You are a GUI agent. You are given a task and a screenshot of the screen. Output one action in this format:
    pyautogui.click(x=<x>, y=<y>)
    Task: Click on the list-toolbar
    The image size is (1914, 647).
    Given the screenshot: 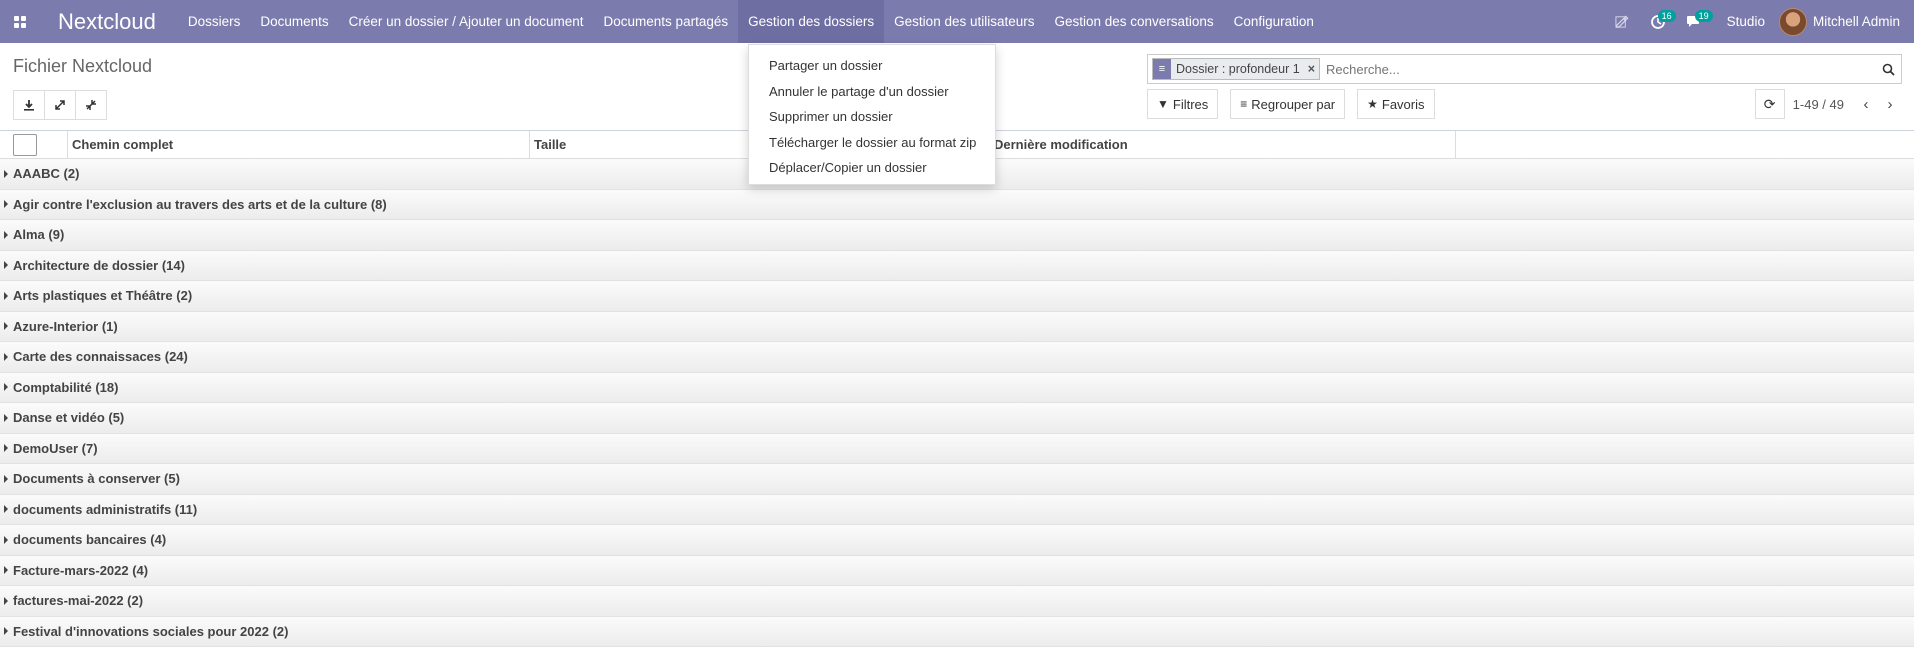 What is the action you would take?
    pyautogui.click(x=60, y=105)
    